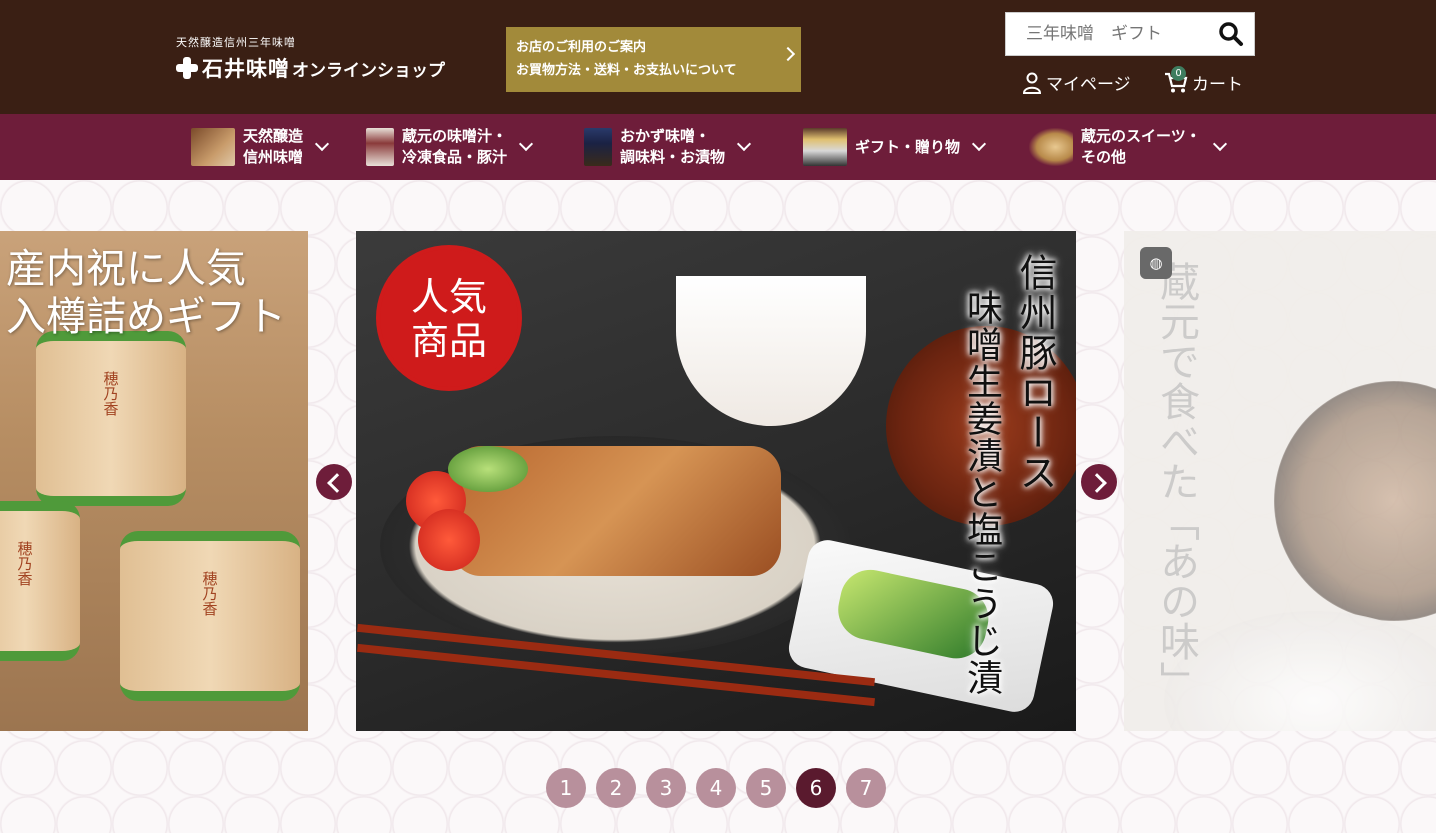  Describe the element at coordinates (448, 297) in the screenshot. I see `badge-line: 人気` at that location.